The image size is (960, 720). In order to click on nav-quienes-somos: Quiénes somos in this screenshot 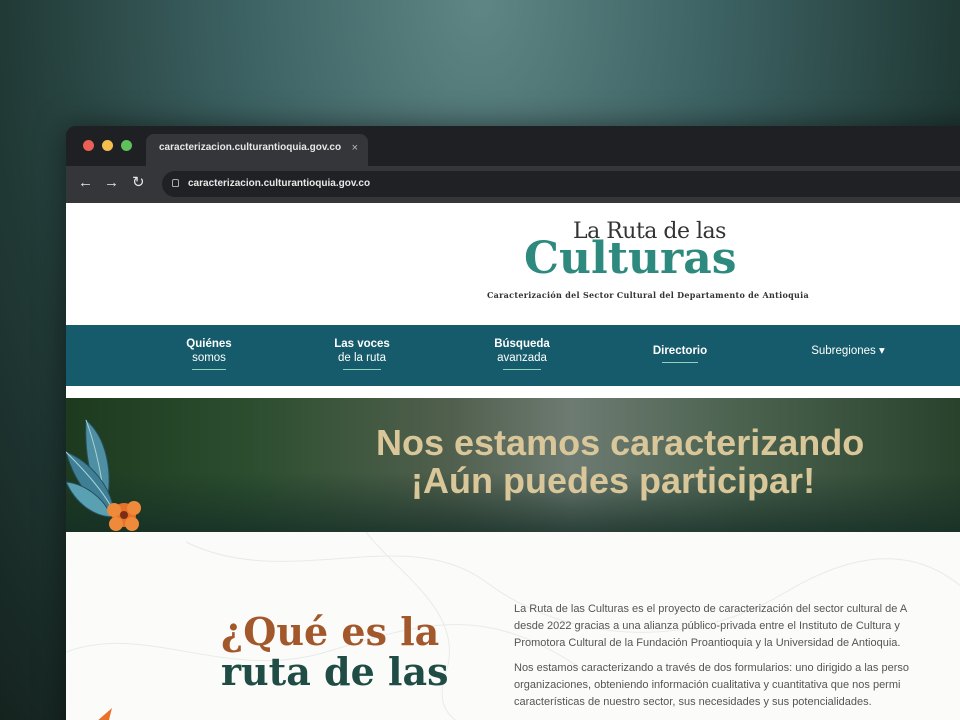, I will do `click(209, 353)`.